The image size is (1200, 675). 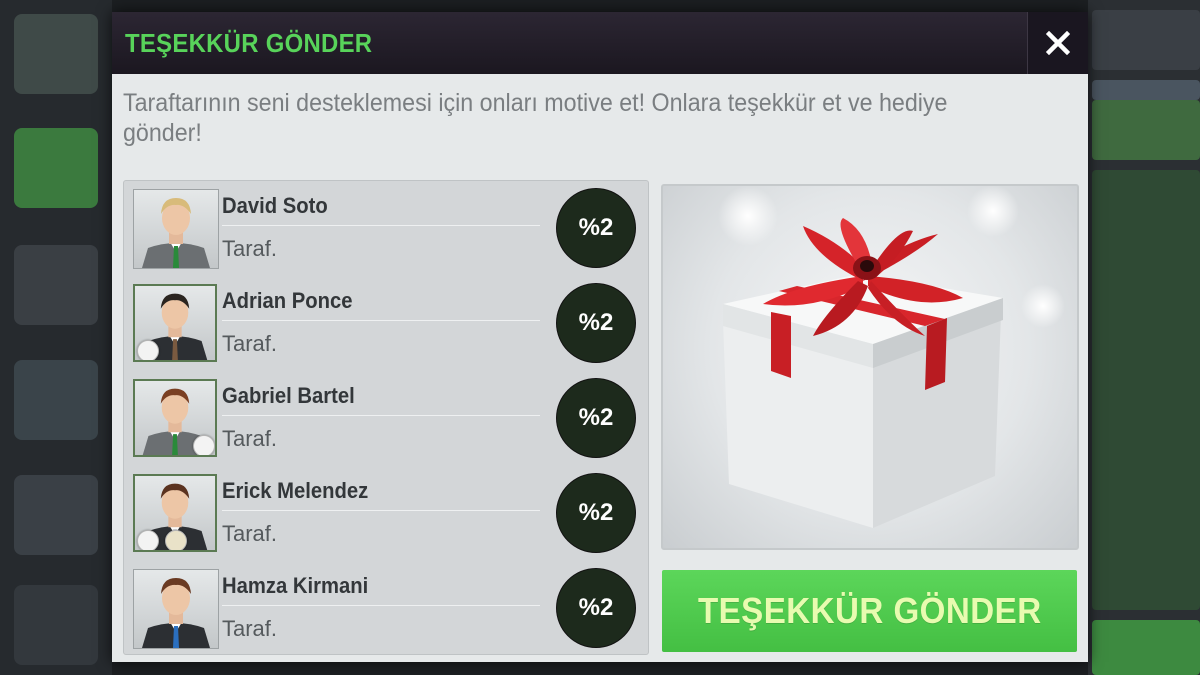 I want to click on medal-icon, so click(x=204, y=445).